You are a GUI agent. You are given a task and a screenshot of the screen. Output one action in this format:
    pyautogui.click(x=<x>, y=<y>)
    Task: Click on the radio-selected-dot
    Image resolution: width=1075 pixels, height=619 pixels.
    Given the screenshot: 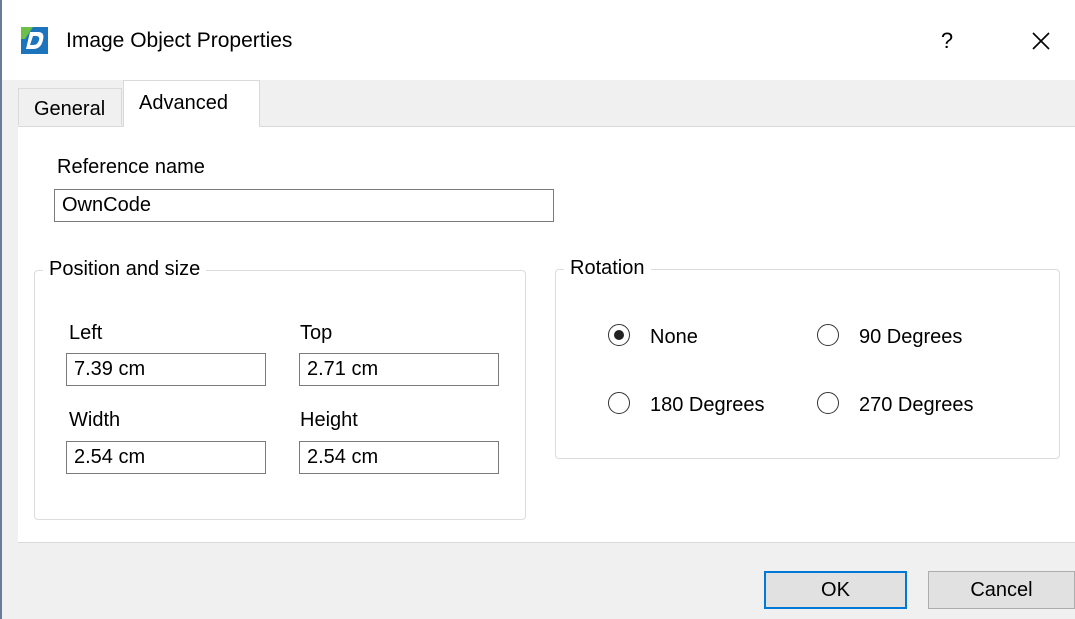 What is the action you would take?
    pyautogui.click(x=619, y=335)
    